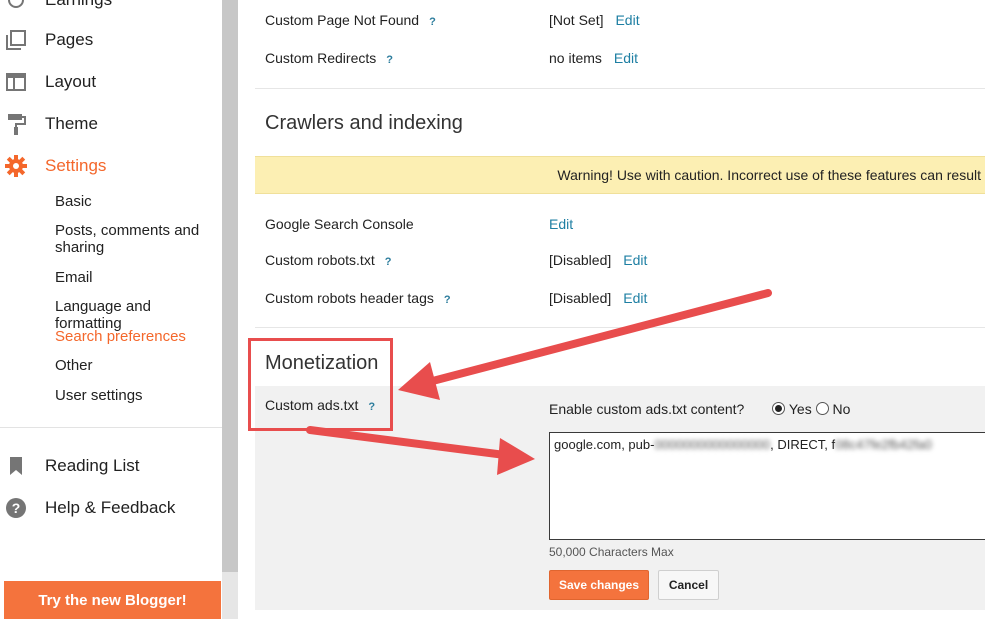  What do you see at coordinates (364, 123) in the screenshot?
I see `crawlers-section-title: Crawlers and indexing` at bounding box center [364, 123].